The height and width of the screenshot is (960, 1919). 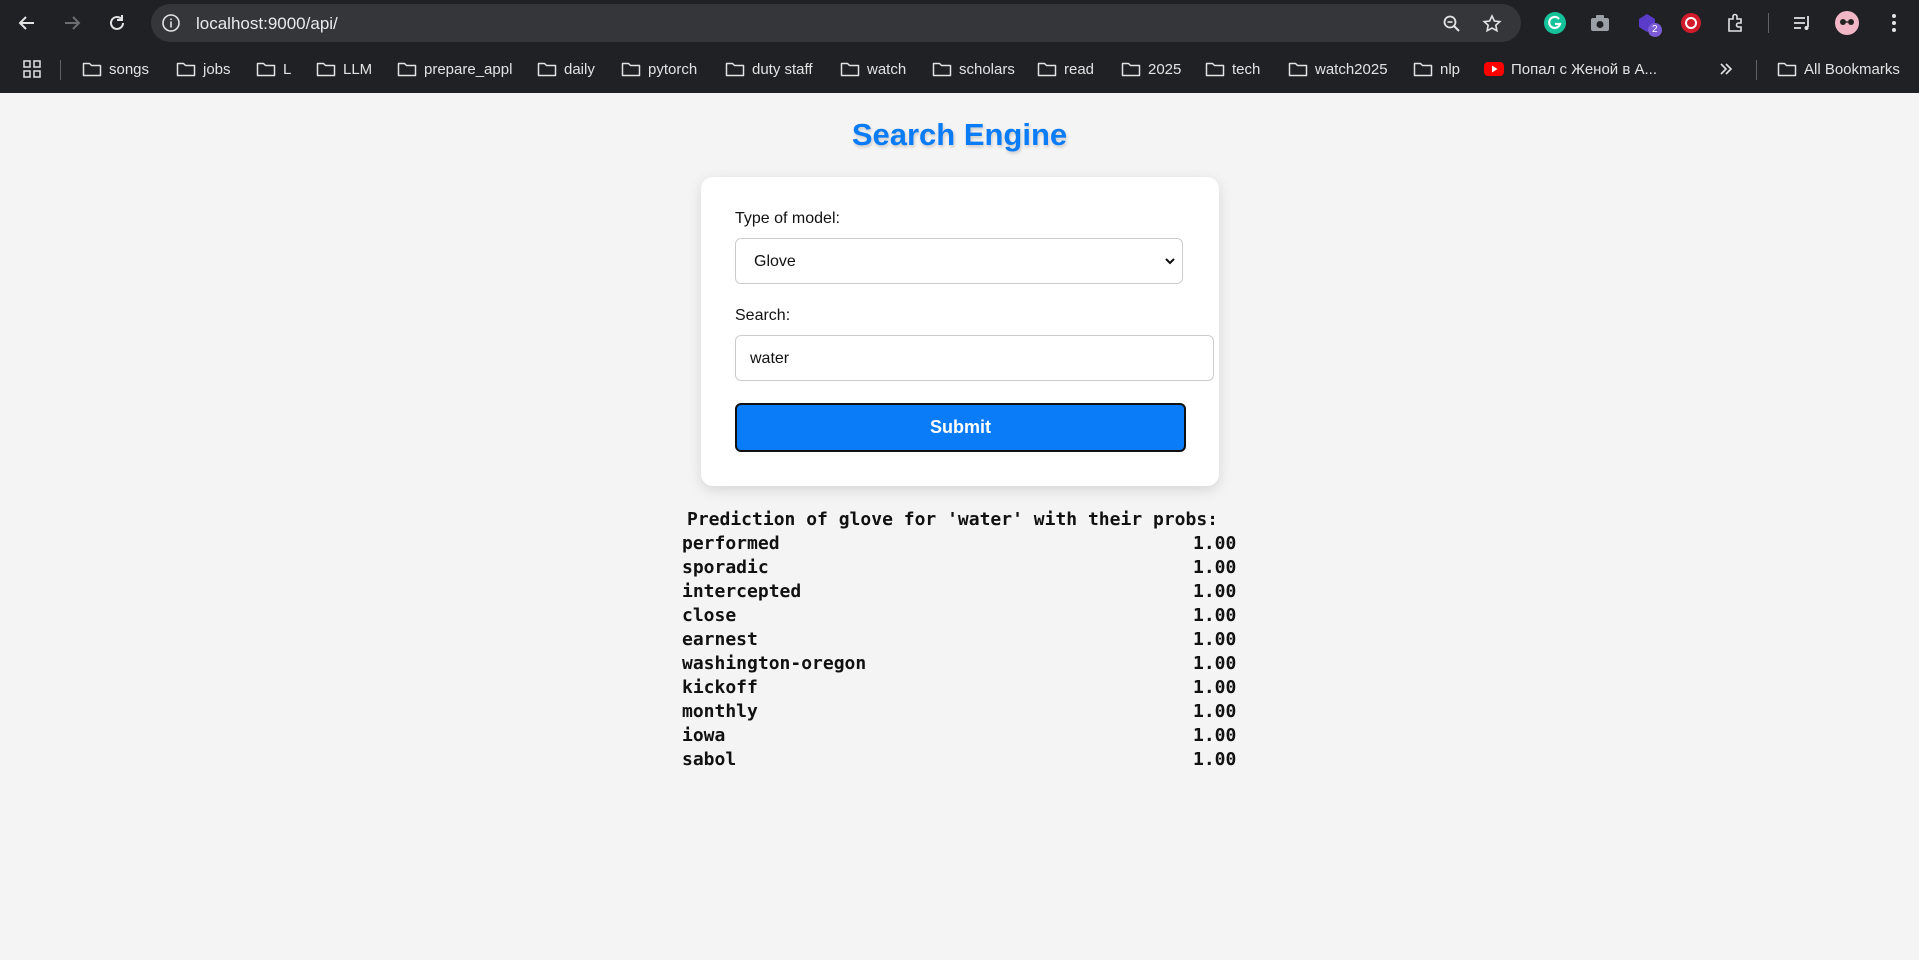 What do you see at coordinates (1452, 24) in the screenshot?
I see `zoom-icon` at bounding box center [1452, 24].